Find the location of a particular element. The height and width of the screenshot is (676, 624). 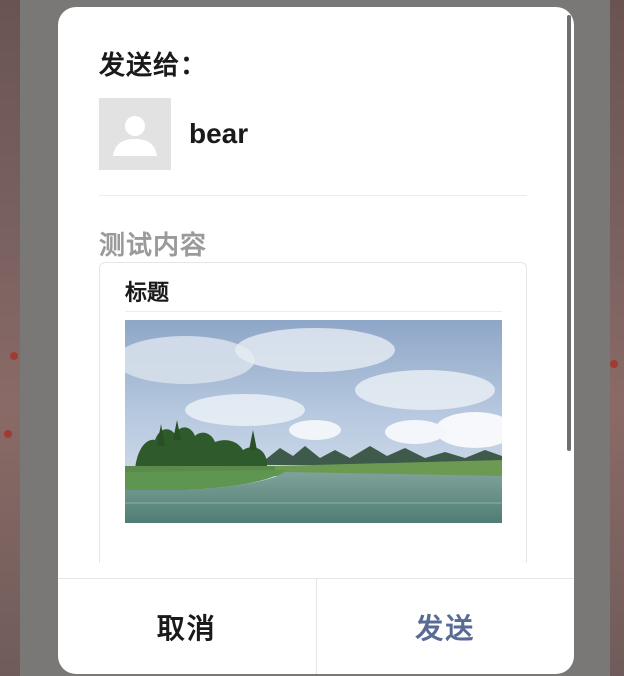

send-to-heading: 发送给： is located at coordinates (153, 65).